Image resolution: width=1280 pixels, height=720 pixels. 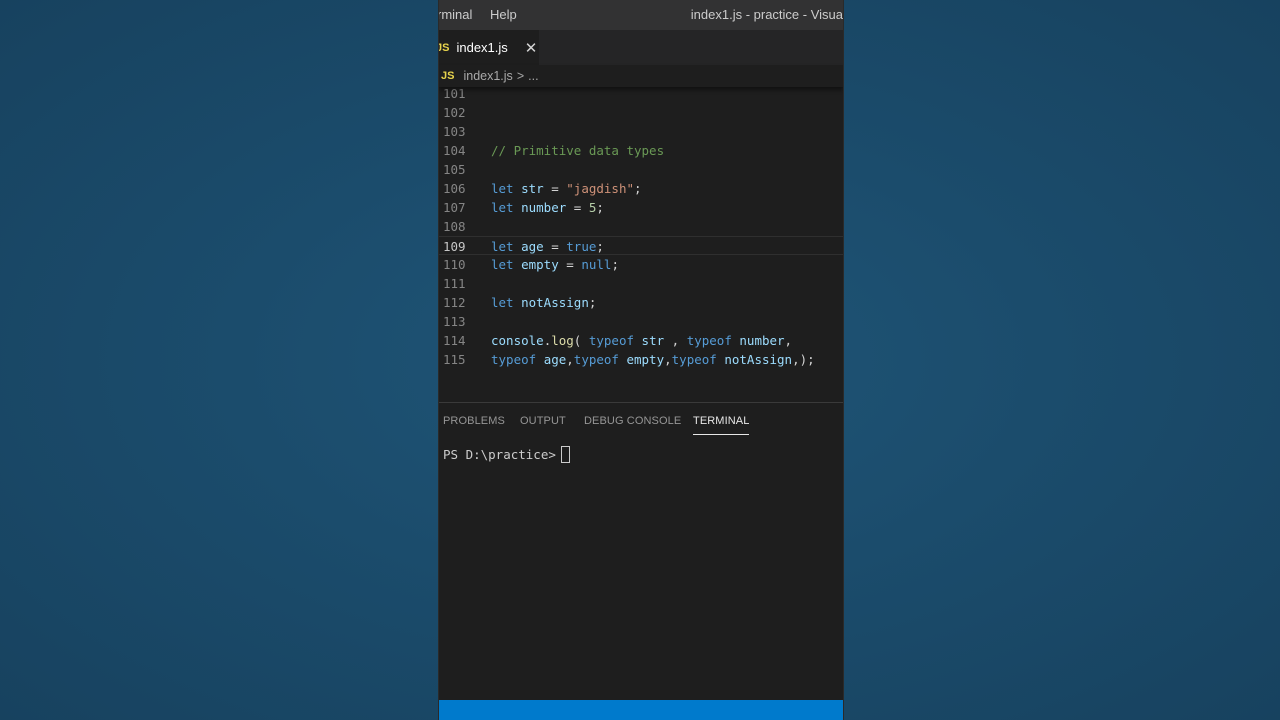 I want to click on tab-debug-console: DEBUG CONSOLE, so click(x=632, y=421).